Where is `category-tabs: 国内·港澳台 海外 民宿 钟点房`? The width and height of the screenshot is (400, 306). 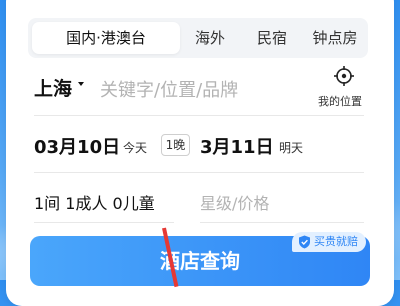
category-tabs: 国内·港澳台 海外 民宿 钟点房 is located at coordinates (198, 38).